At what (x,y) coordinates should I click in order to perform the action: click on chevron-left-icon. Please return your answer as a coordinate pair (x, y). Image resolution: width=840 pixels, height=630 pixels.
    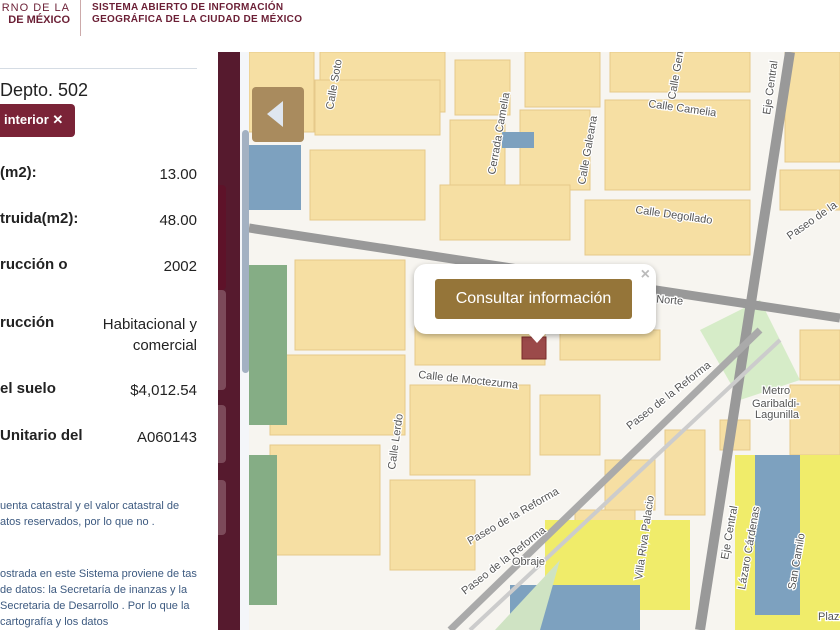
    Looking at the image, I should click on (275, 114).